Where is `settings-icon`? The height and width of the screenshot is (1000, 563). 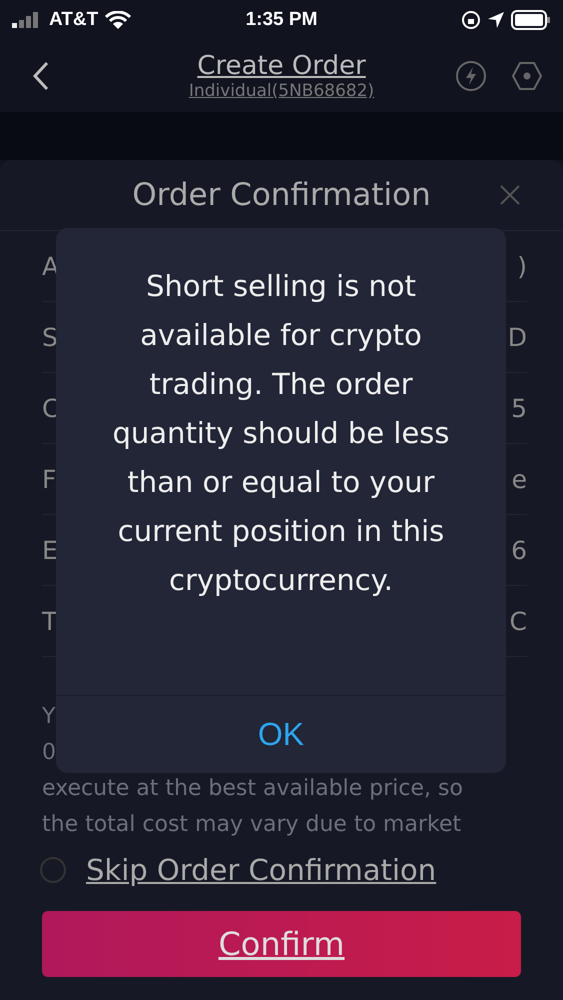
settings-icon is located at coordinates (527, 76).